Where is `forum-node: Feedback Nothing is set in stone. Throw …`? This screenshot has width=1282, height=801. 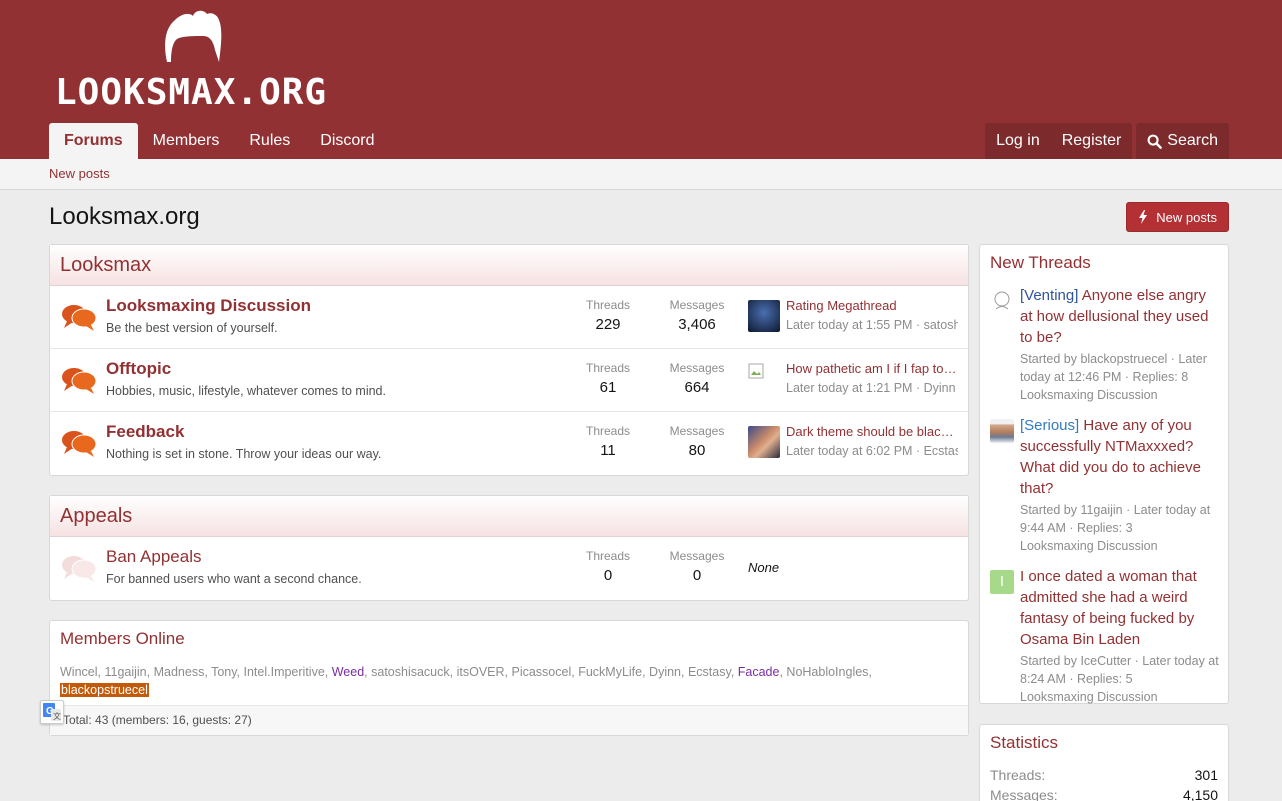 forum-node: Feedback Nothing is set in stone. Throw … is located at coordinates (509, 443).